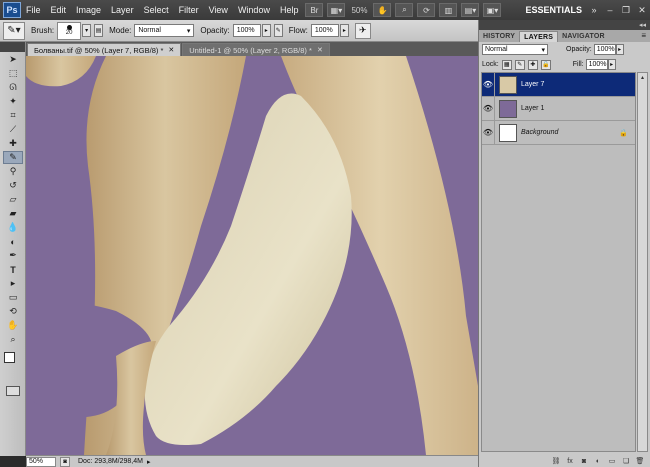 The width and height of the screenshot is (650, 467). What do you see at coordinates (13, 283) in the screenshot?
I see `path-selection-tool-icon: ▸` at bounding box center [13, 283].